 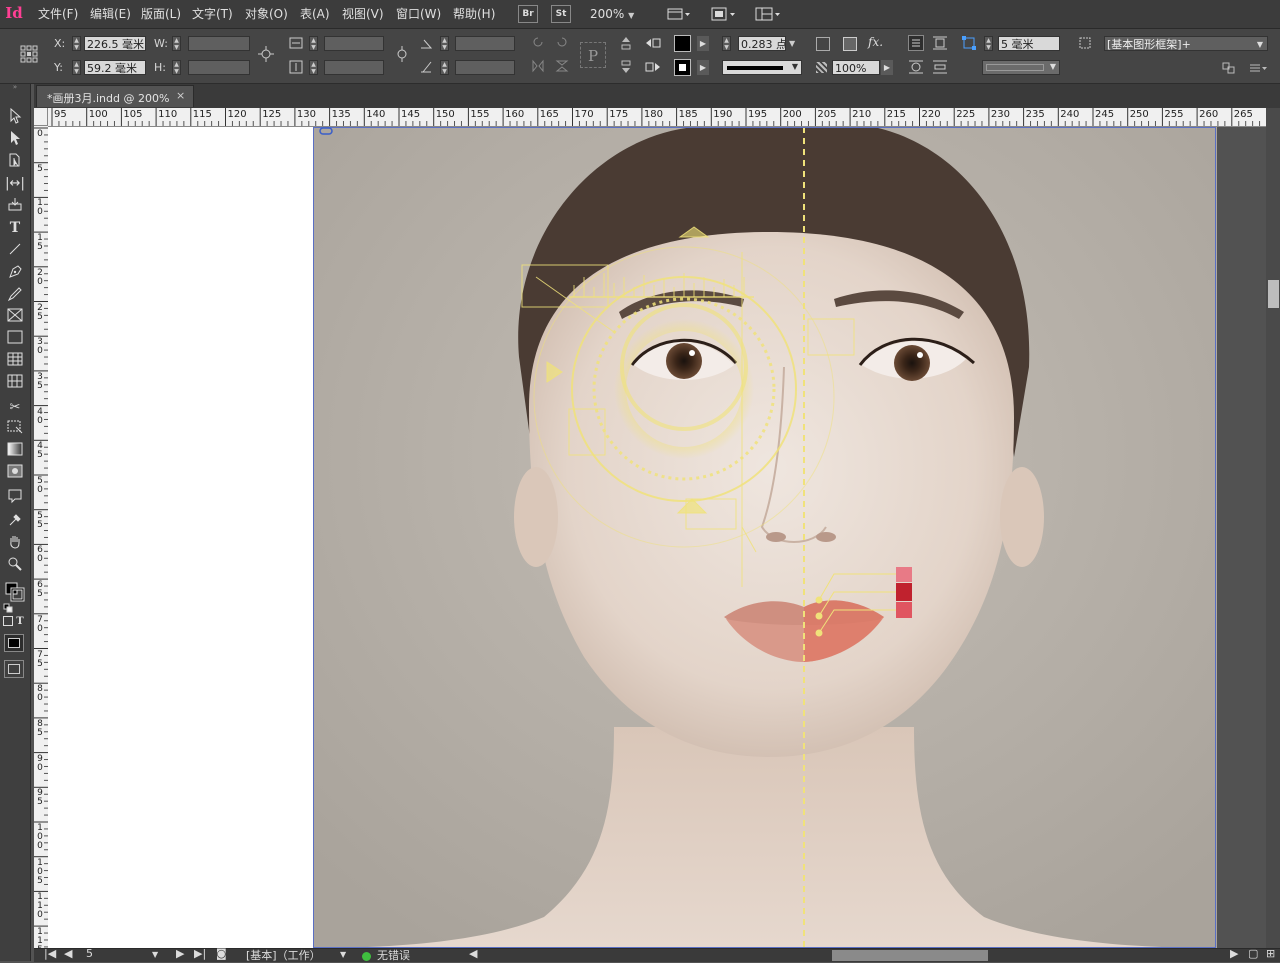 I want to click on vertical-scrollbar, so click(x=1273, y=528).